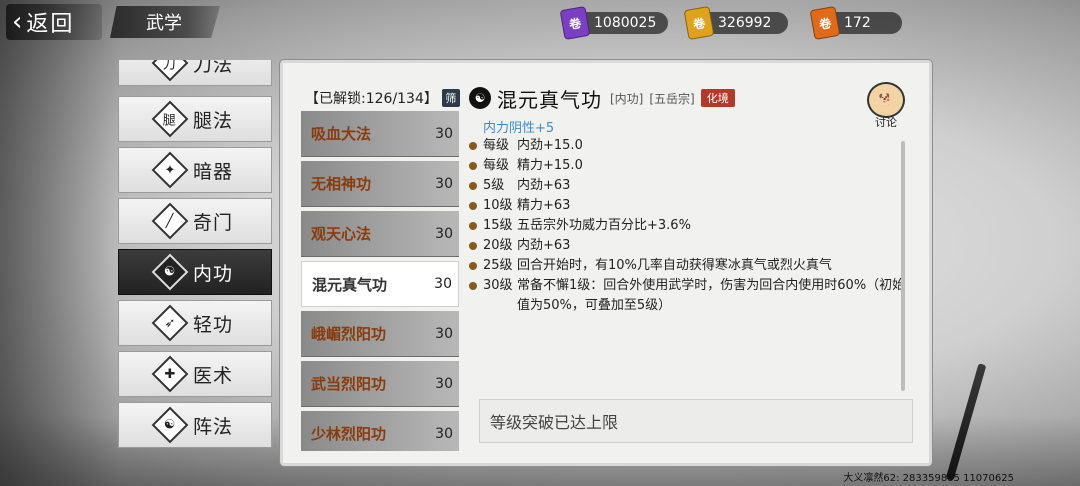 Image resolution: width=1080 pixels, height=486 pixels. What do you see at coordinates (689, 186) in the screenshot?
I see `stat-line: 5级 内劲+63` at bounding box center [689, 186].